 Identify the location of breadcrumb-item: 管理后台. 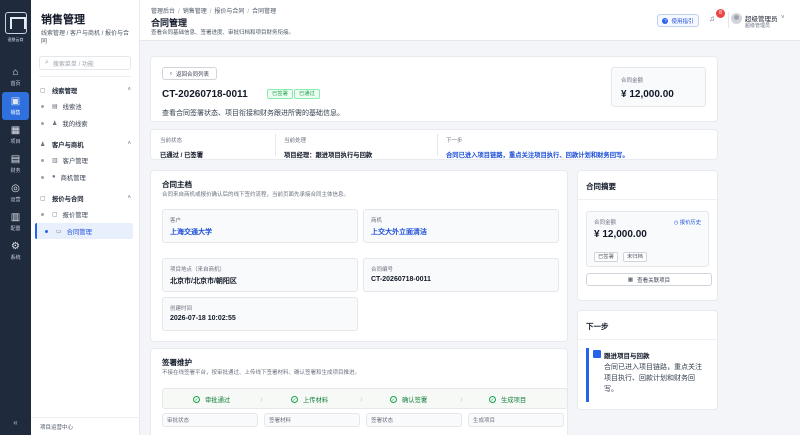
(163, 12).